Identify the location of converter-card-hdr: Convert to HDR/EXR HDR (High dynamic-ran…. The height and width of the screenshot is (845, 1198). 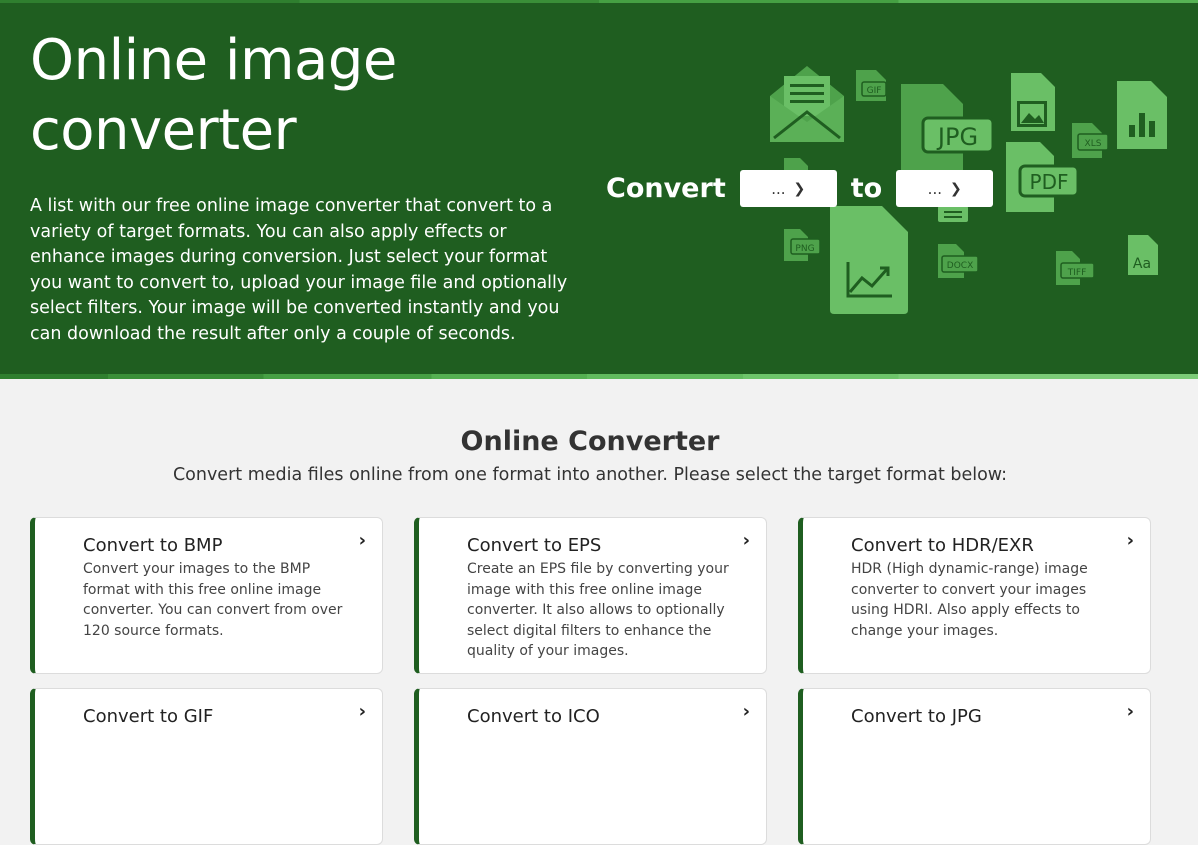
(974, 595).